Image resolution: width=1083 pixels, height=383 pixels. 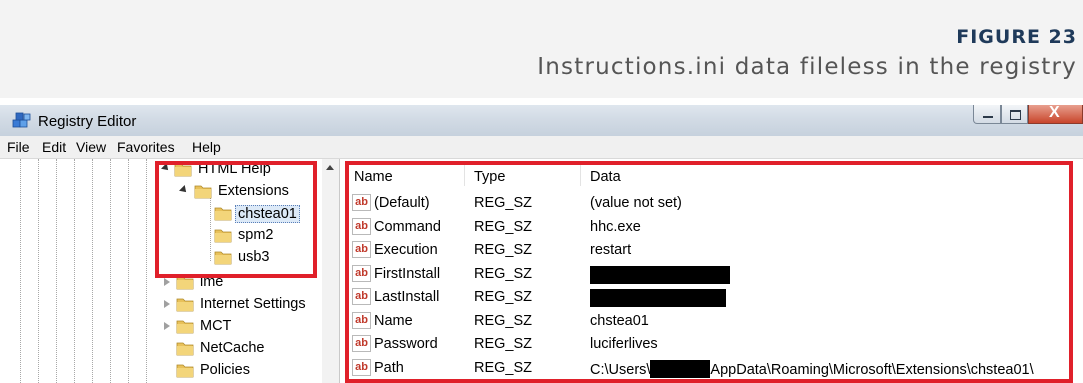 I want to click on value-name: Name, so click(x=393, y=320).